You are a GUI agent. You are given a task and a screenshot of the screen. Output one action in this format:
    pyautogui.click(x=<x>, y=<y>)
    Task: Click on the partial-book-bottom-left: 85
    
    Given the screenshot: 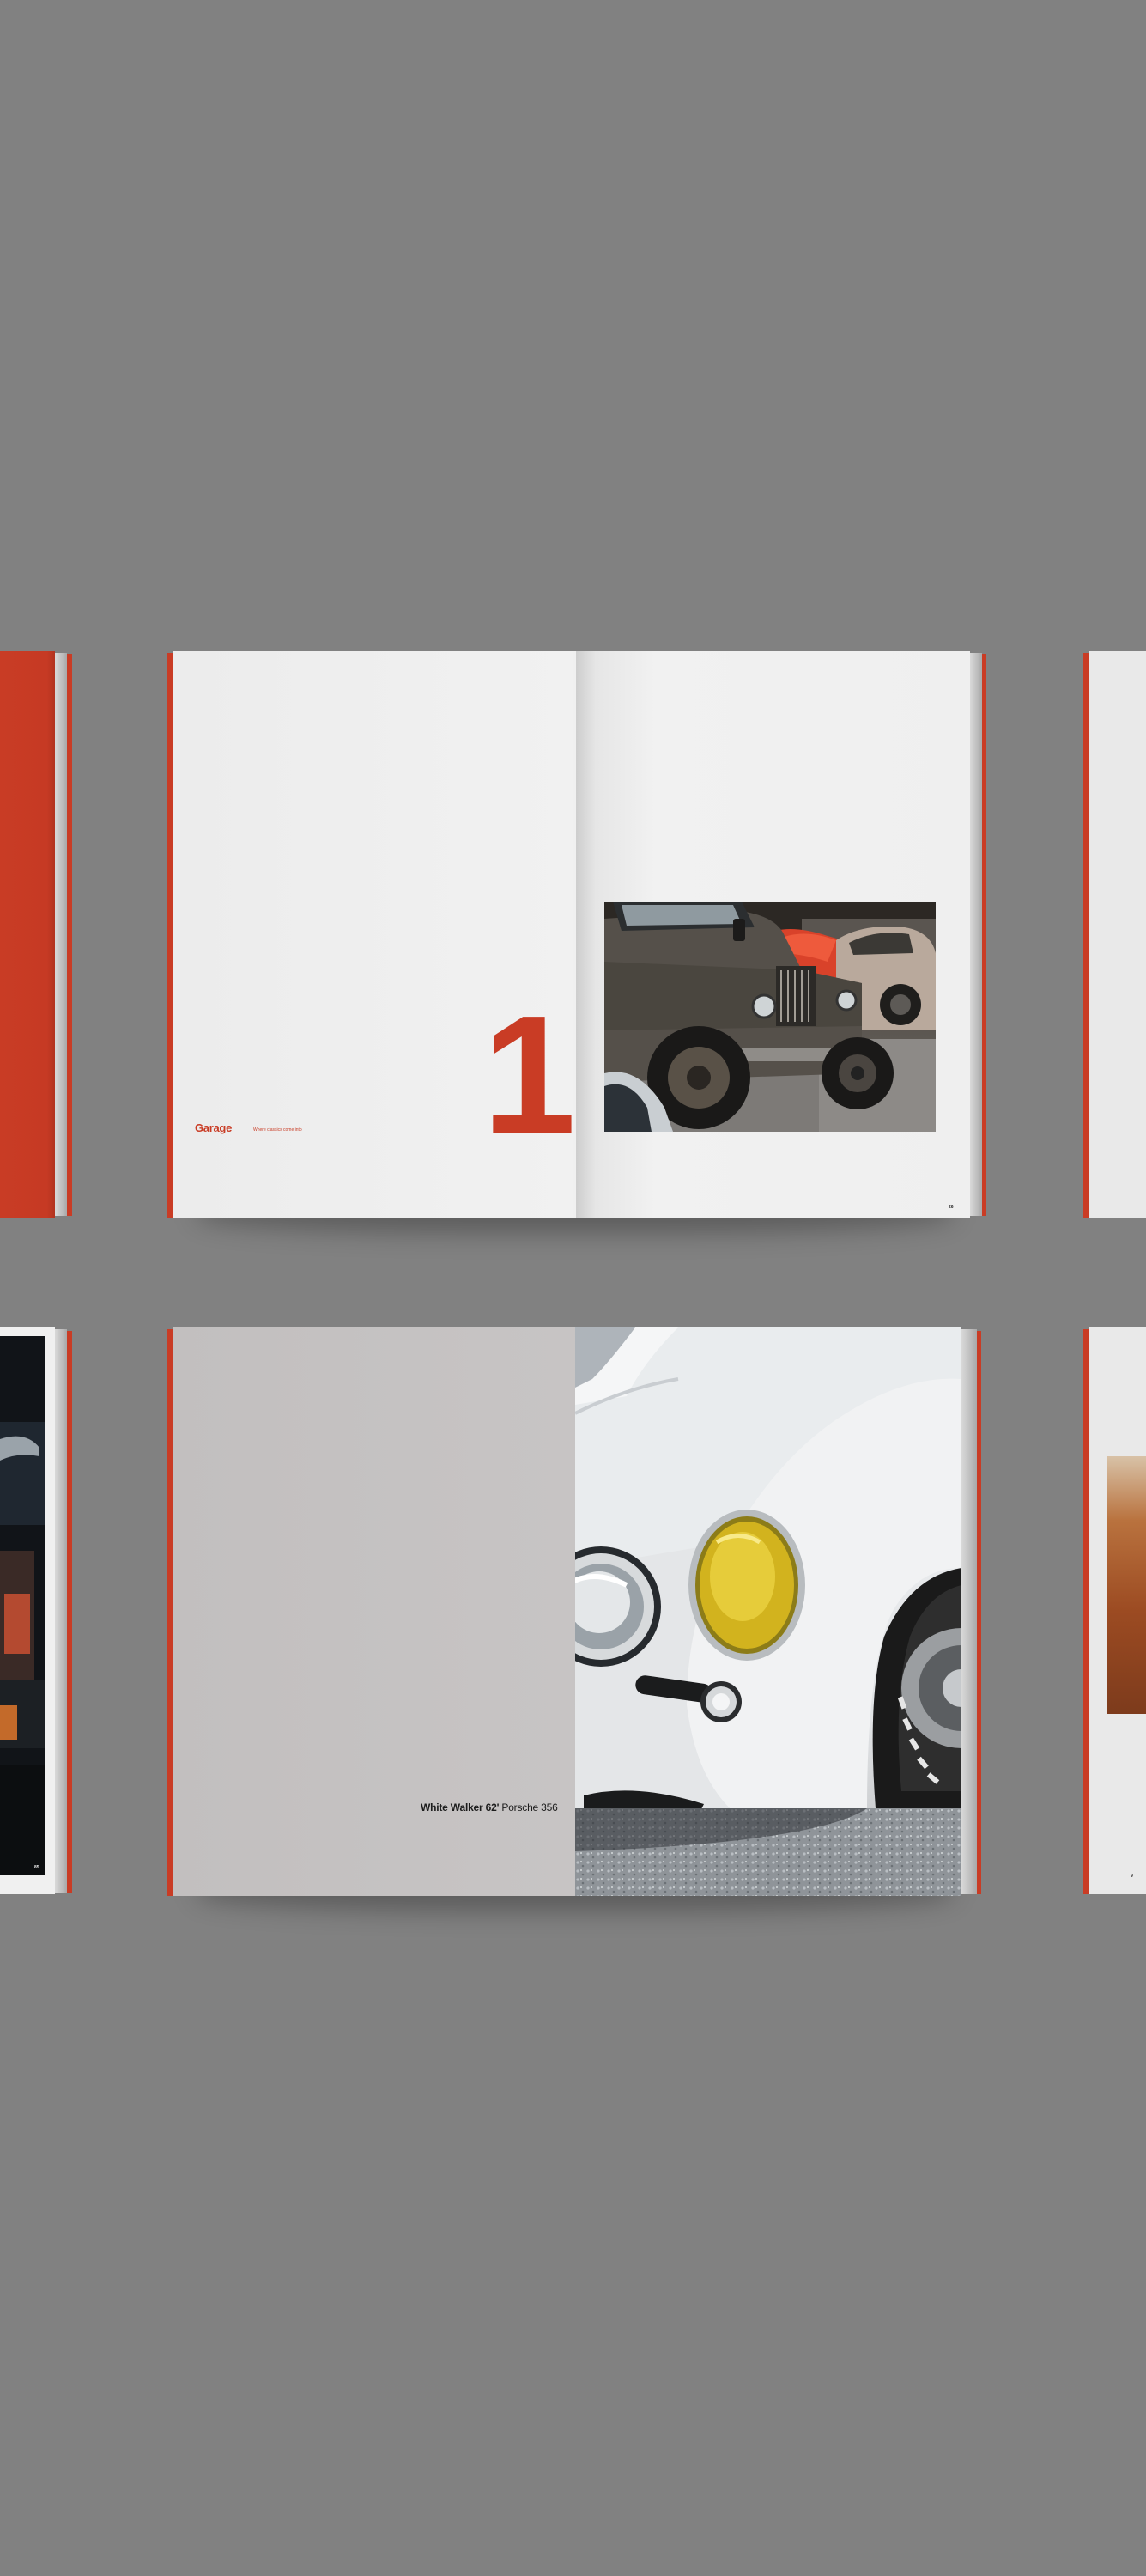 What is the action you would take?
    pyautogui.click(x=37, y=1610)
    